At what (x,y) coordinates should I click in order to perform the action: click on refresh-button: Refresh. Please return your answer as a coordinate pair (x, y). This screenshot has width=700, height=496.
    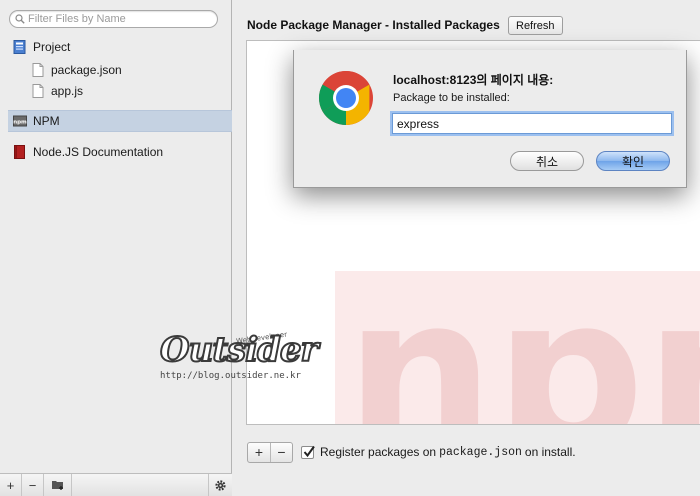
    Looking at the image, I should click on (535, 25).